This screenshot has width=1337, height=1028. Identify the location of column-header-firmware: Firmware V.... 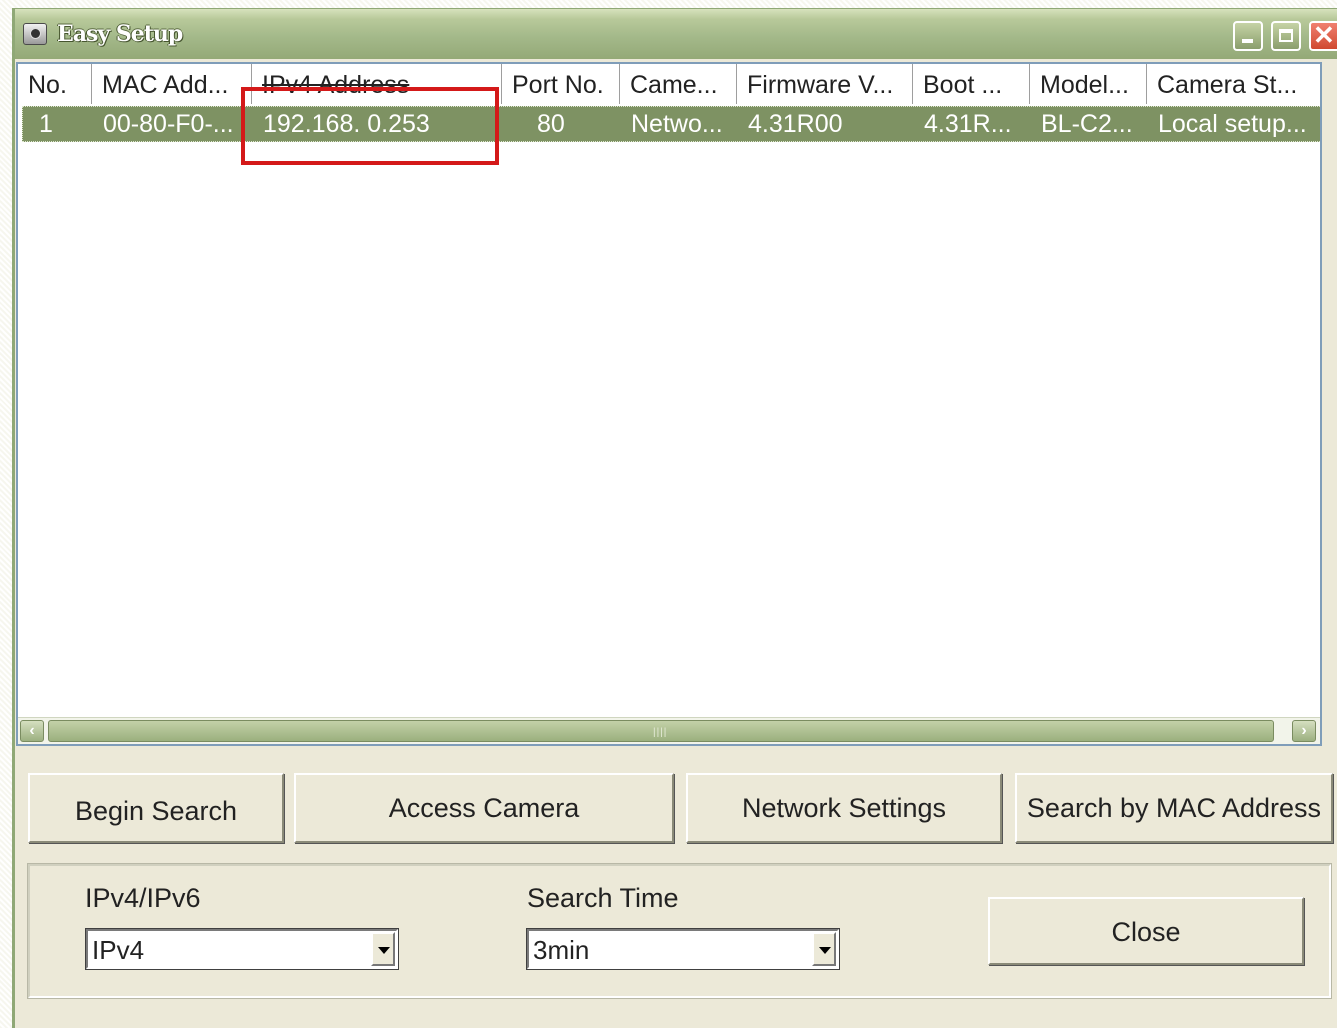
(825, 84).